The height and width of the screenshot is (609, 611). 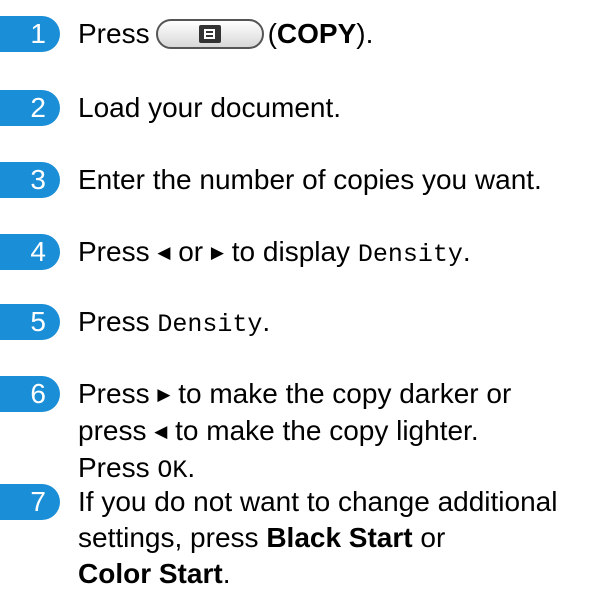 I want to click on step-7-line-3: Color Start., so click(x=341, y=574).